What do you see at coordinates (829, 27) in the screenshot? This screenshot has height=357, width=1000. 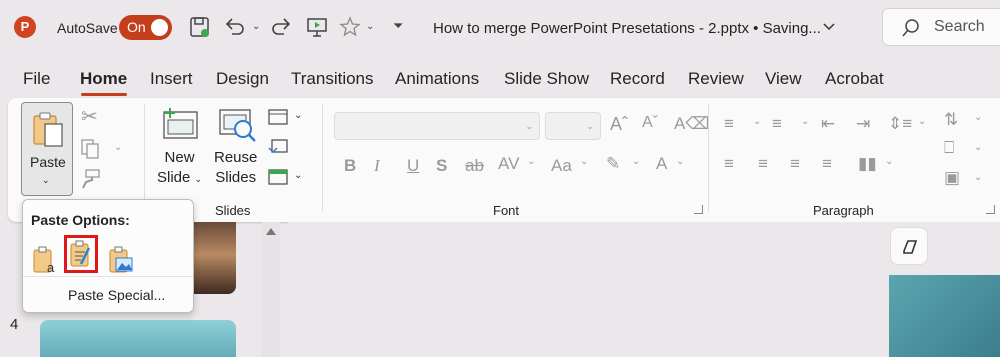 I see `chevron-down-icon` at bounding box center [829, 27].